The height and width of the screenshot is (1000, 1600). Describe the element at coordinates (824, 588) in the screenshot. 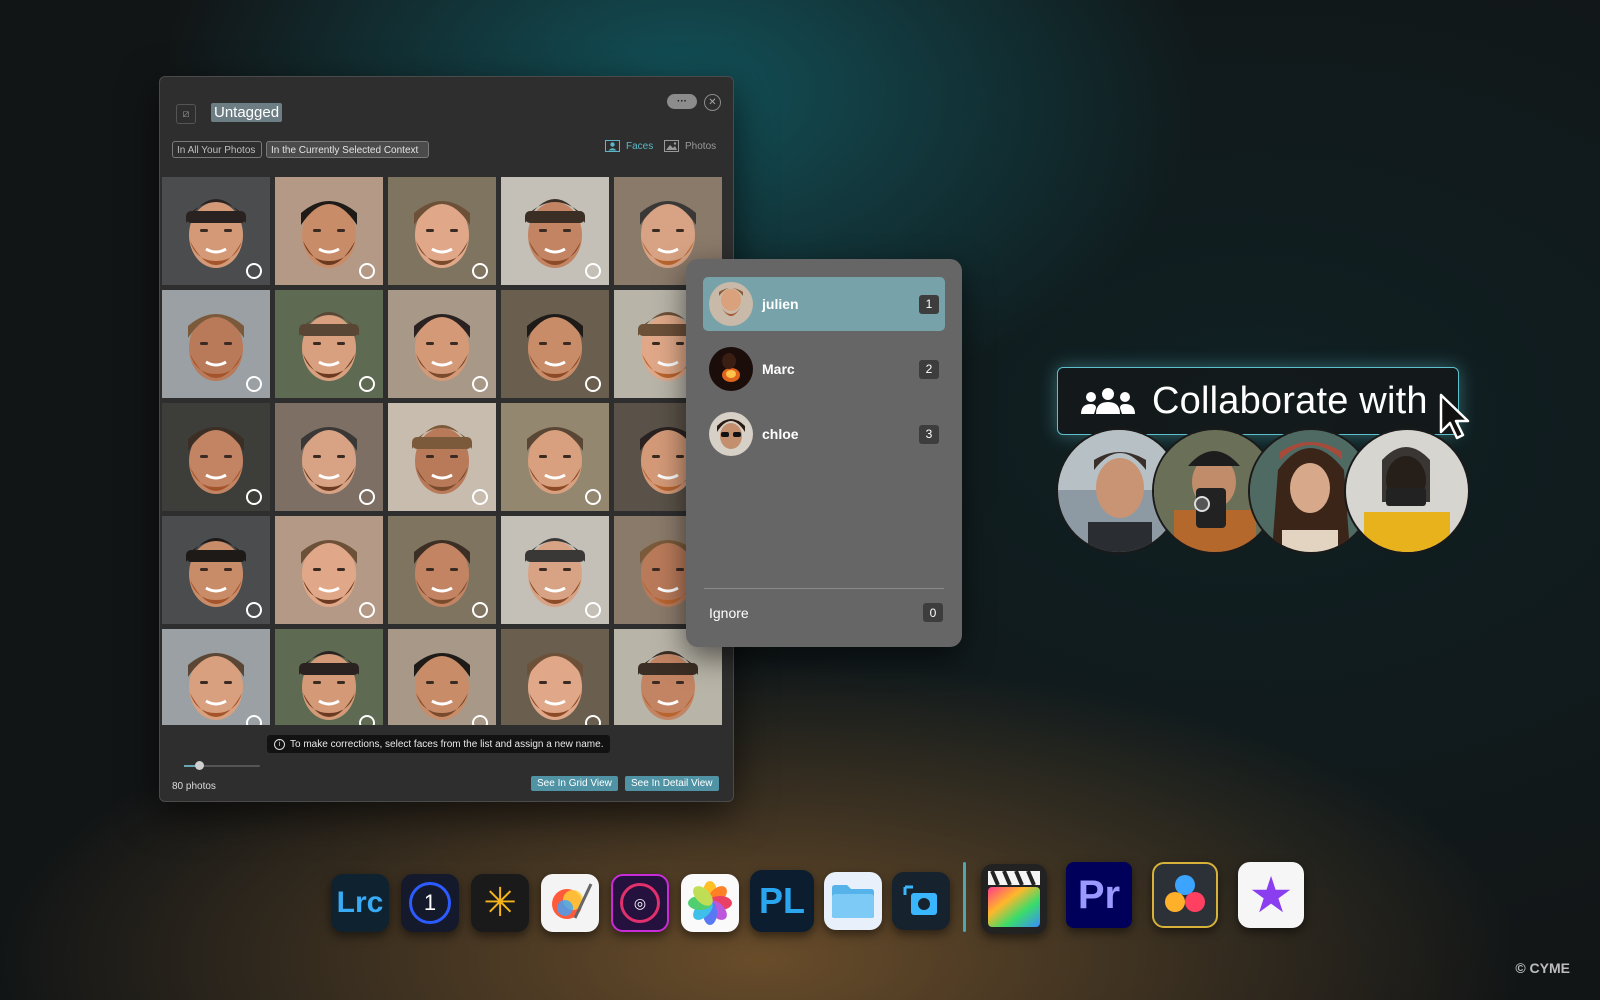

I see `menu-divider` at that location.